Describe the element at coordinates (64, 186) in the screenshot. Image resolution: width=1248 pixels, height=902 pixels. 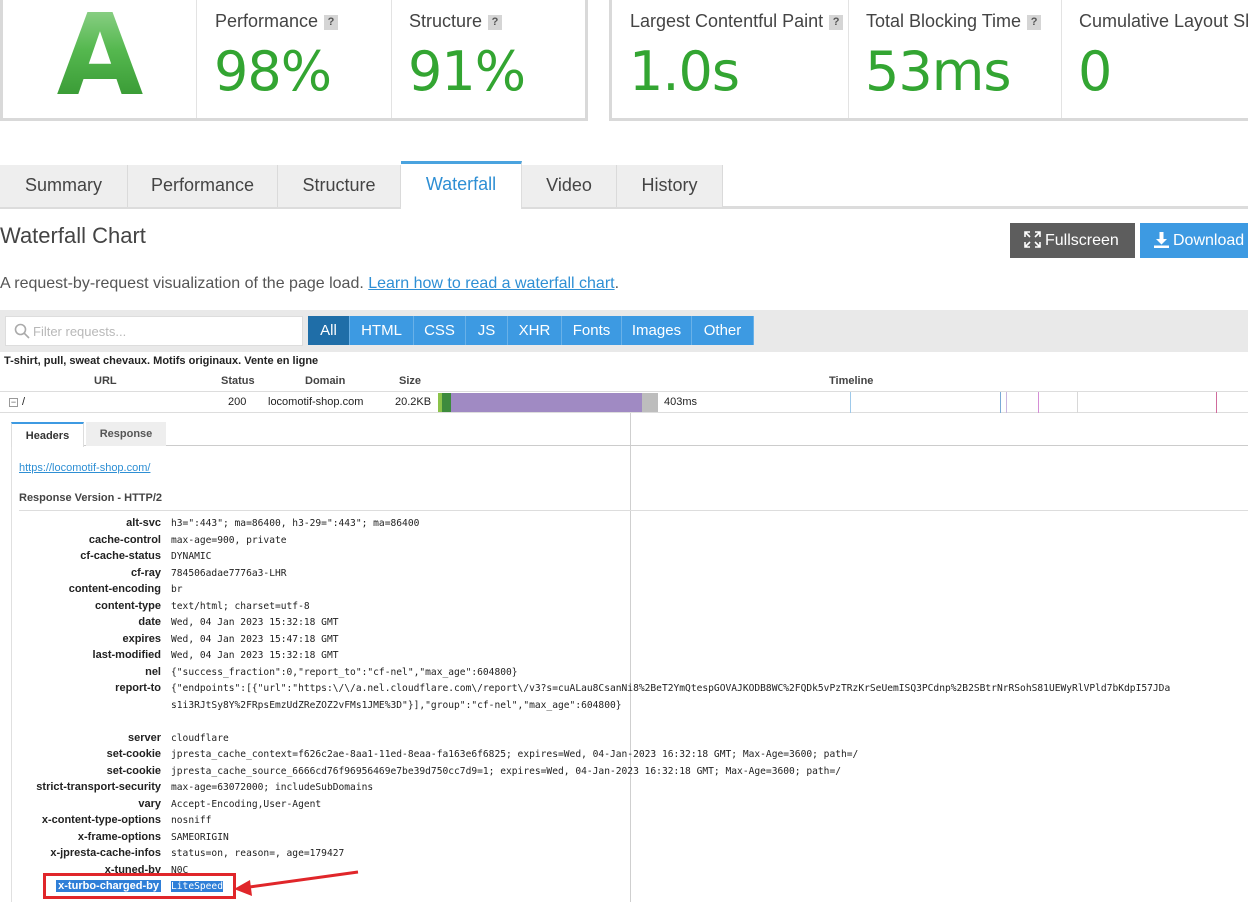
I see `tab-summary: Summary` at that location.